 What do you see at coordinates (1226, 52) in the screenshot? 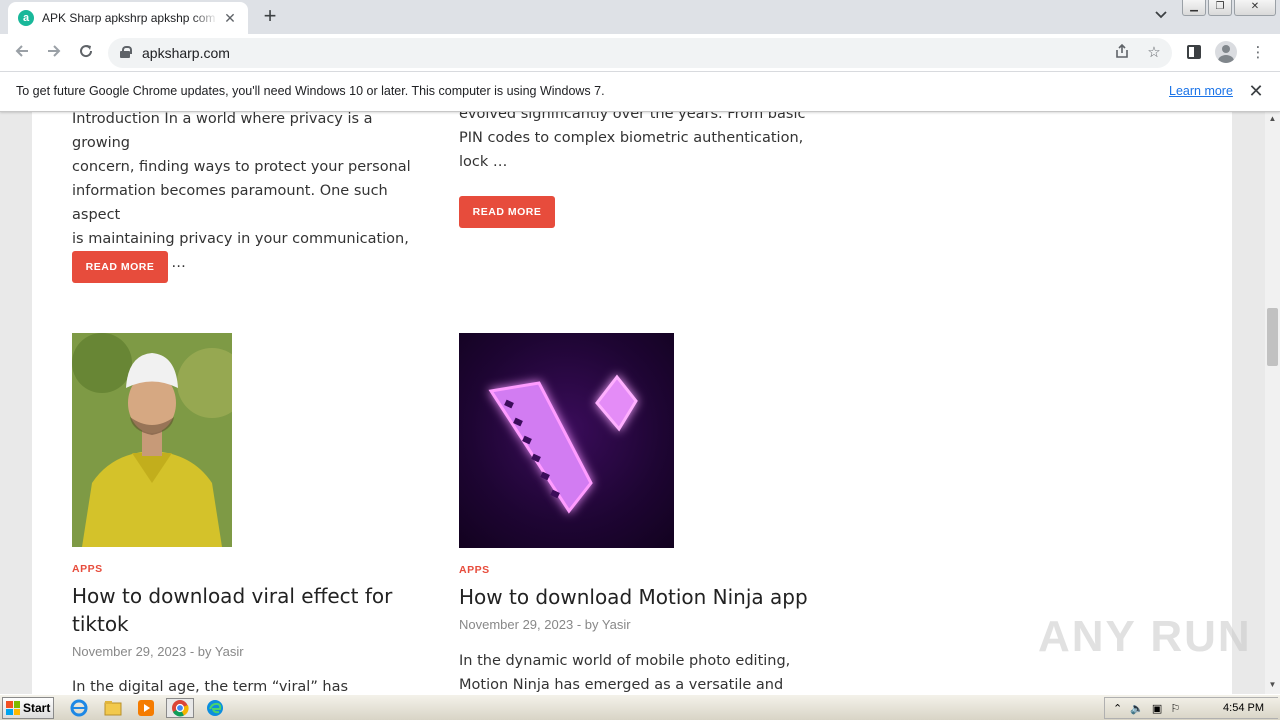
I see `profile-avatar-icon` at bounding box center [1226, 52].